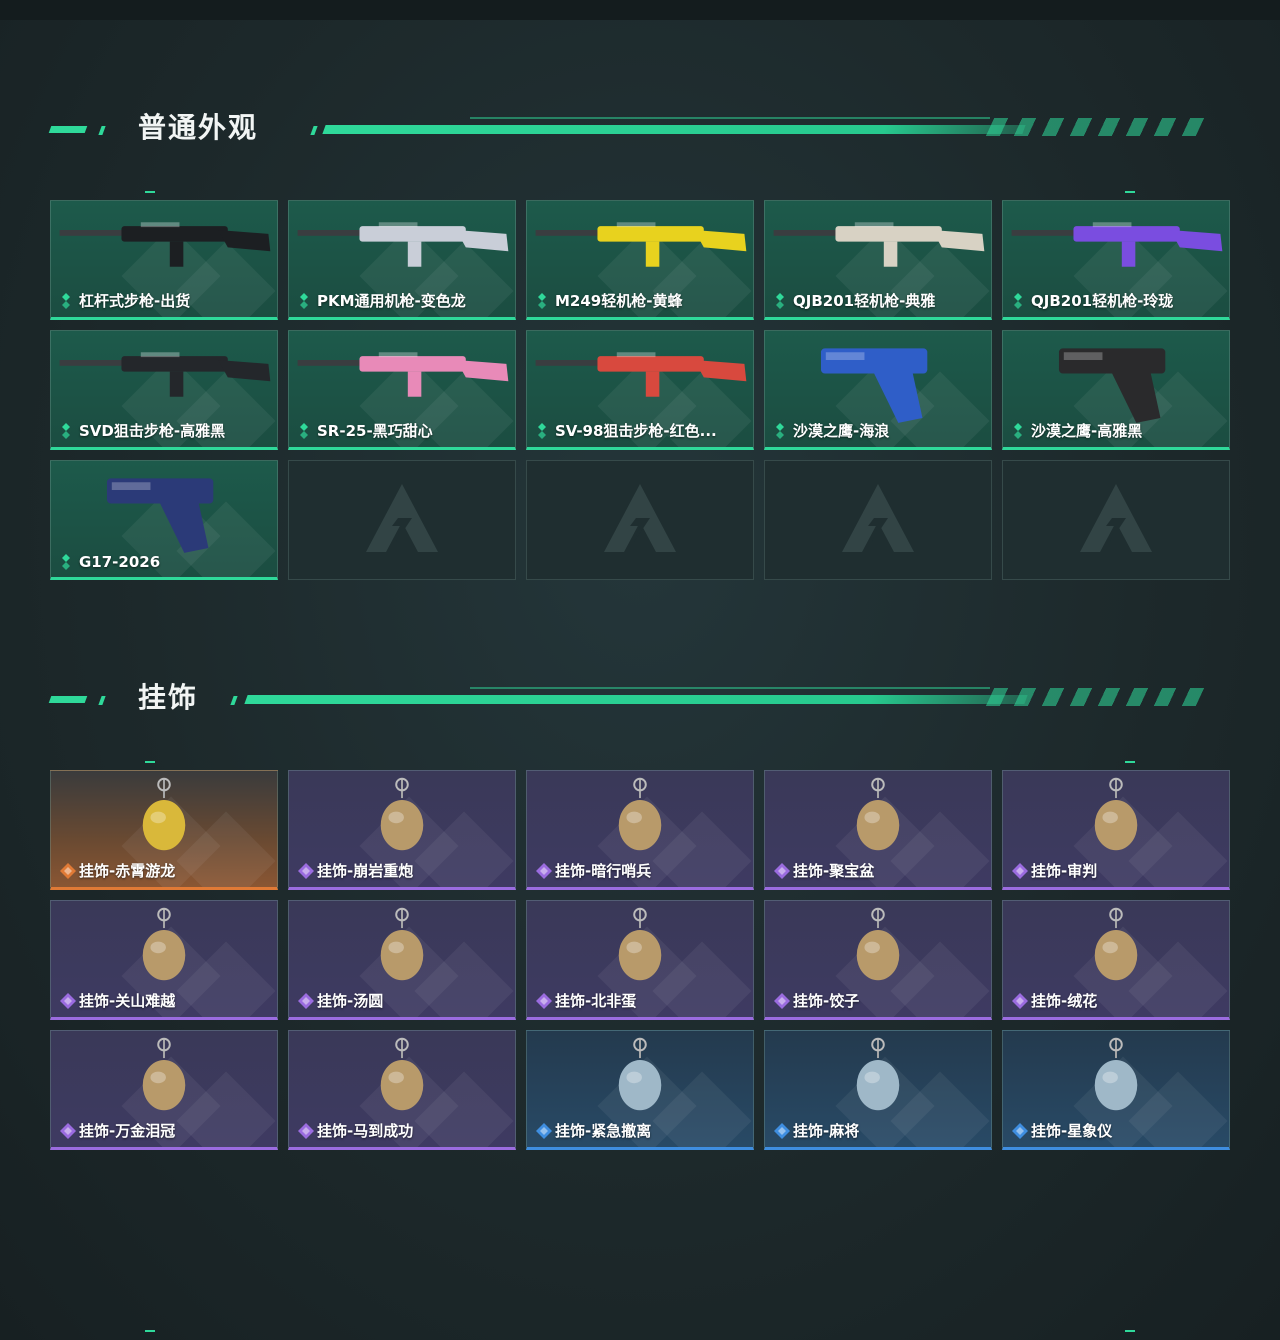 Image resolution: width=1280 pixels, height=1340 pixels. I want to click on item-name: 挂饰-赤霄游龙, so click(127, 871).